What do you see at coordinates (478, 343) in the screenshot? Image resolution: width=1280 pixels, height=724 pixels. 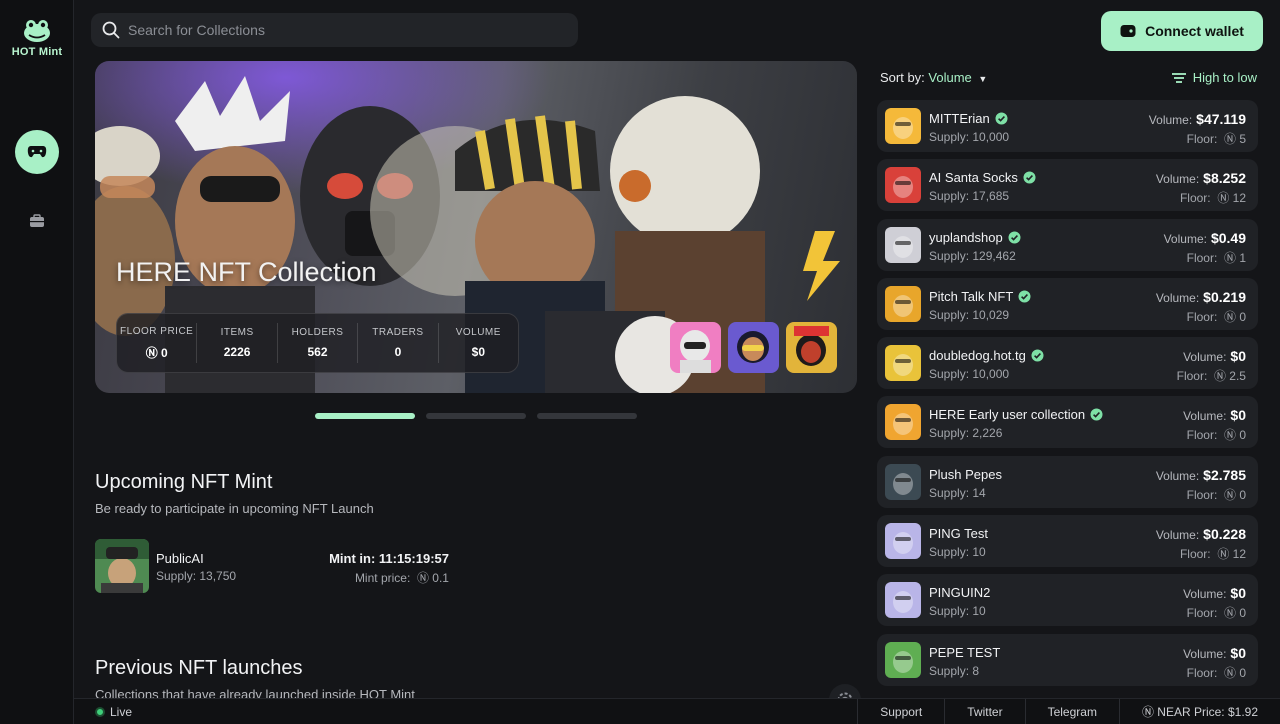 I see `stat-volume: VOLUME $0` at bounding box center [478, 343].